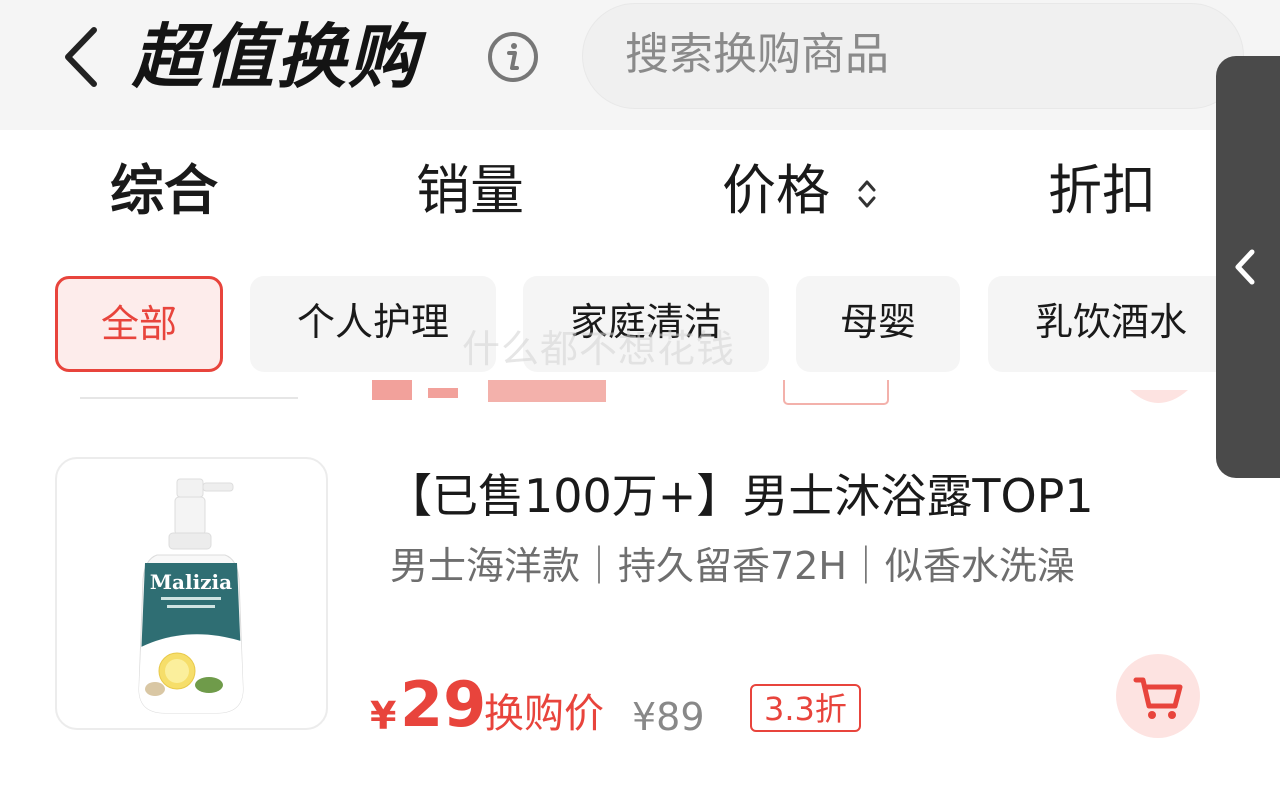 The width and height of the screenshot is (1280, 785). What do you see at coordinates (757, 54) in the screenshot?
I see `search-placeholder: 搜索换购商品` at bounding box center [757, 54].